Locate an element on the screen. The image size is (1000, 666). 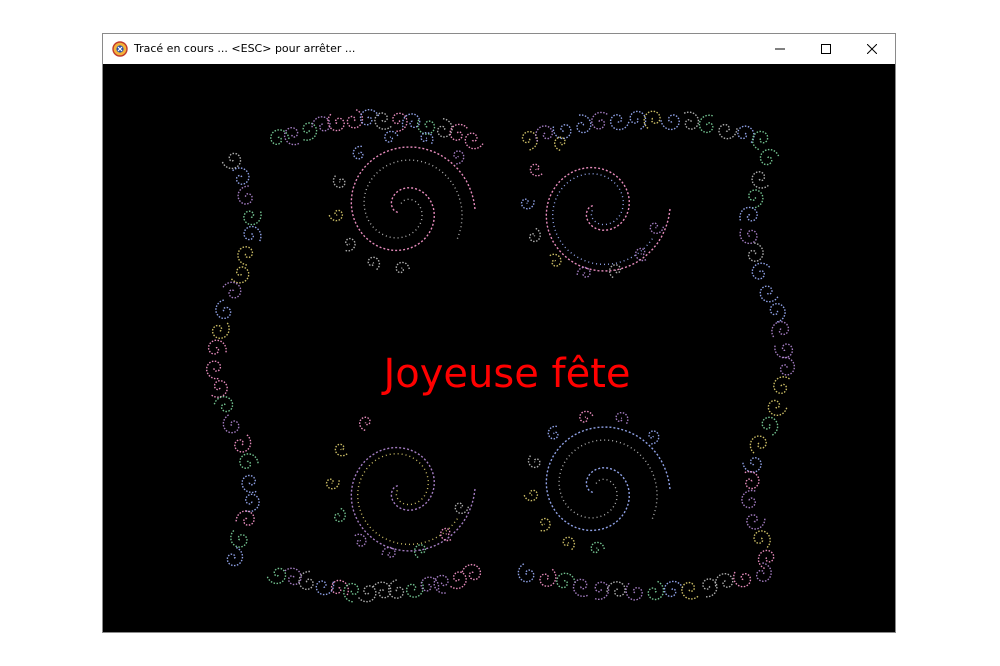
minimize-button is located at coordinates (780, 49).